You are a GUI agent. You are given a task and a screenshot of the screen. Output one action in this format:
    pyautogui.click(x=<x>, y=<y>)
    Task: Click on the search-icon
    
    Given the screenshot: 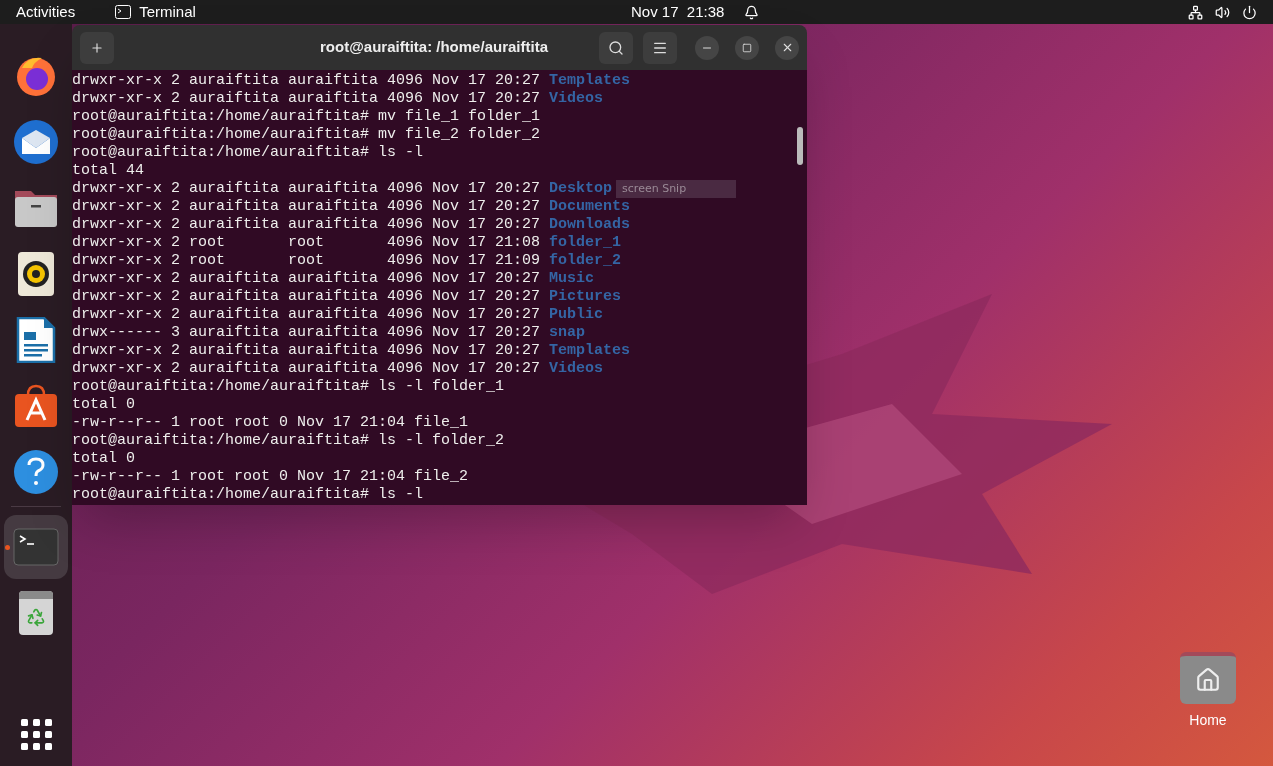 What is the action you would take?
    pyautogui.click(x=616, y=47)
    